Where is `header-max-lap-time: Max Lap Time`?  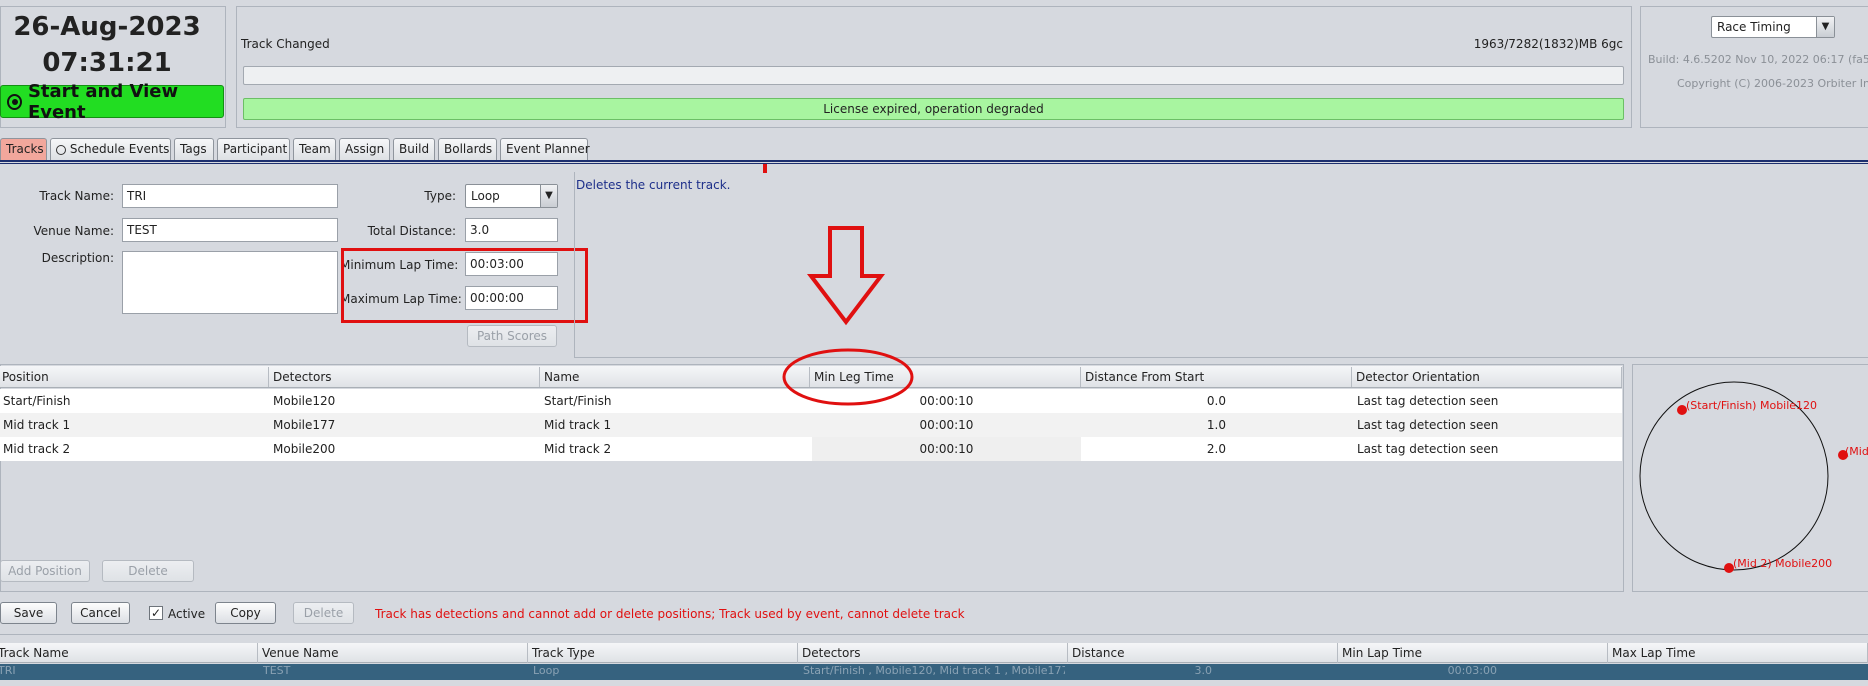
header-max-lap-time: Max Lap Time is located at coordinates (1739, 653).